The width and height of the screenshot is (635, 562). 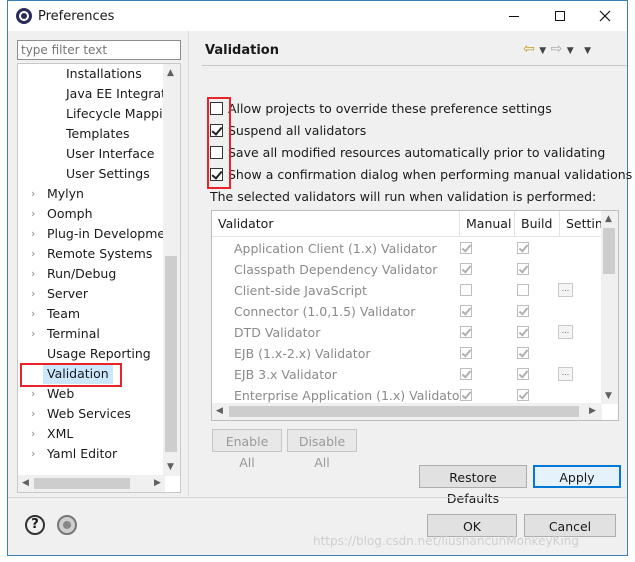 What do you see at coordinates (157, 483) in the screenshot?
I see `scroll-right-icon: ▶` at bounding box center [157, 483].